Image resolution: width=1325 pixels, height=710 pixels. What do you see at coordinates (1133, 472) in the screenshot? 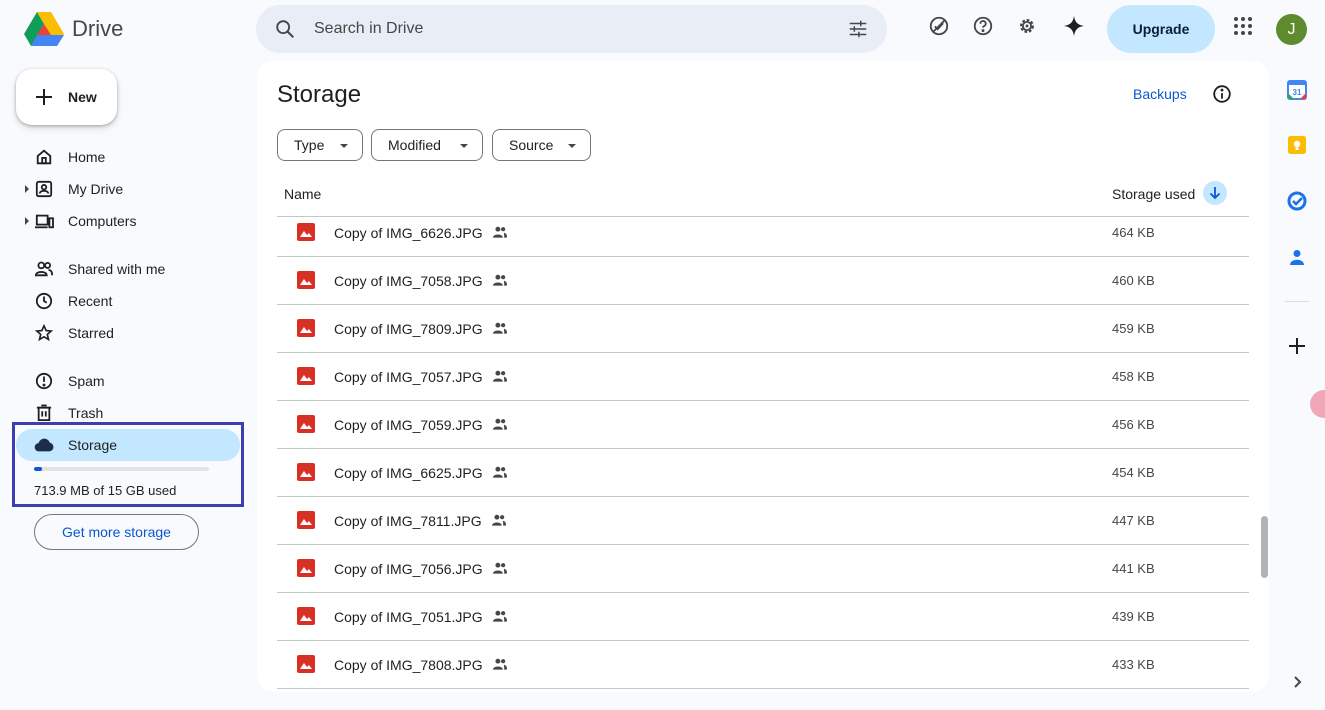
I see `file-size: 454 KB` at bounding box center [1133, 472].